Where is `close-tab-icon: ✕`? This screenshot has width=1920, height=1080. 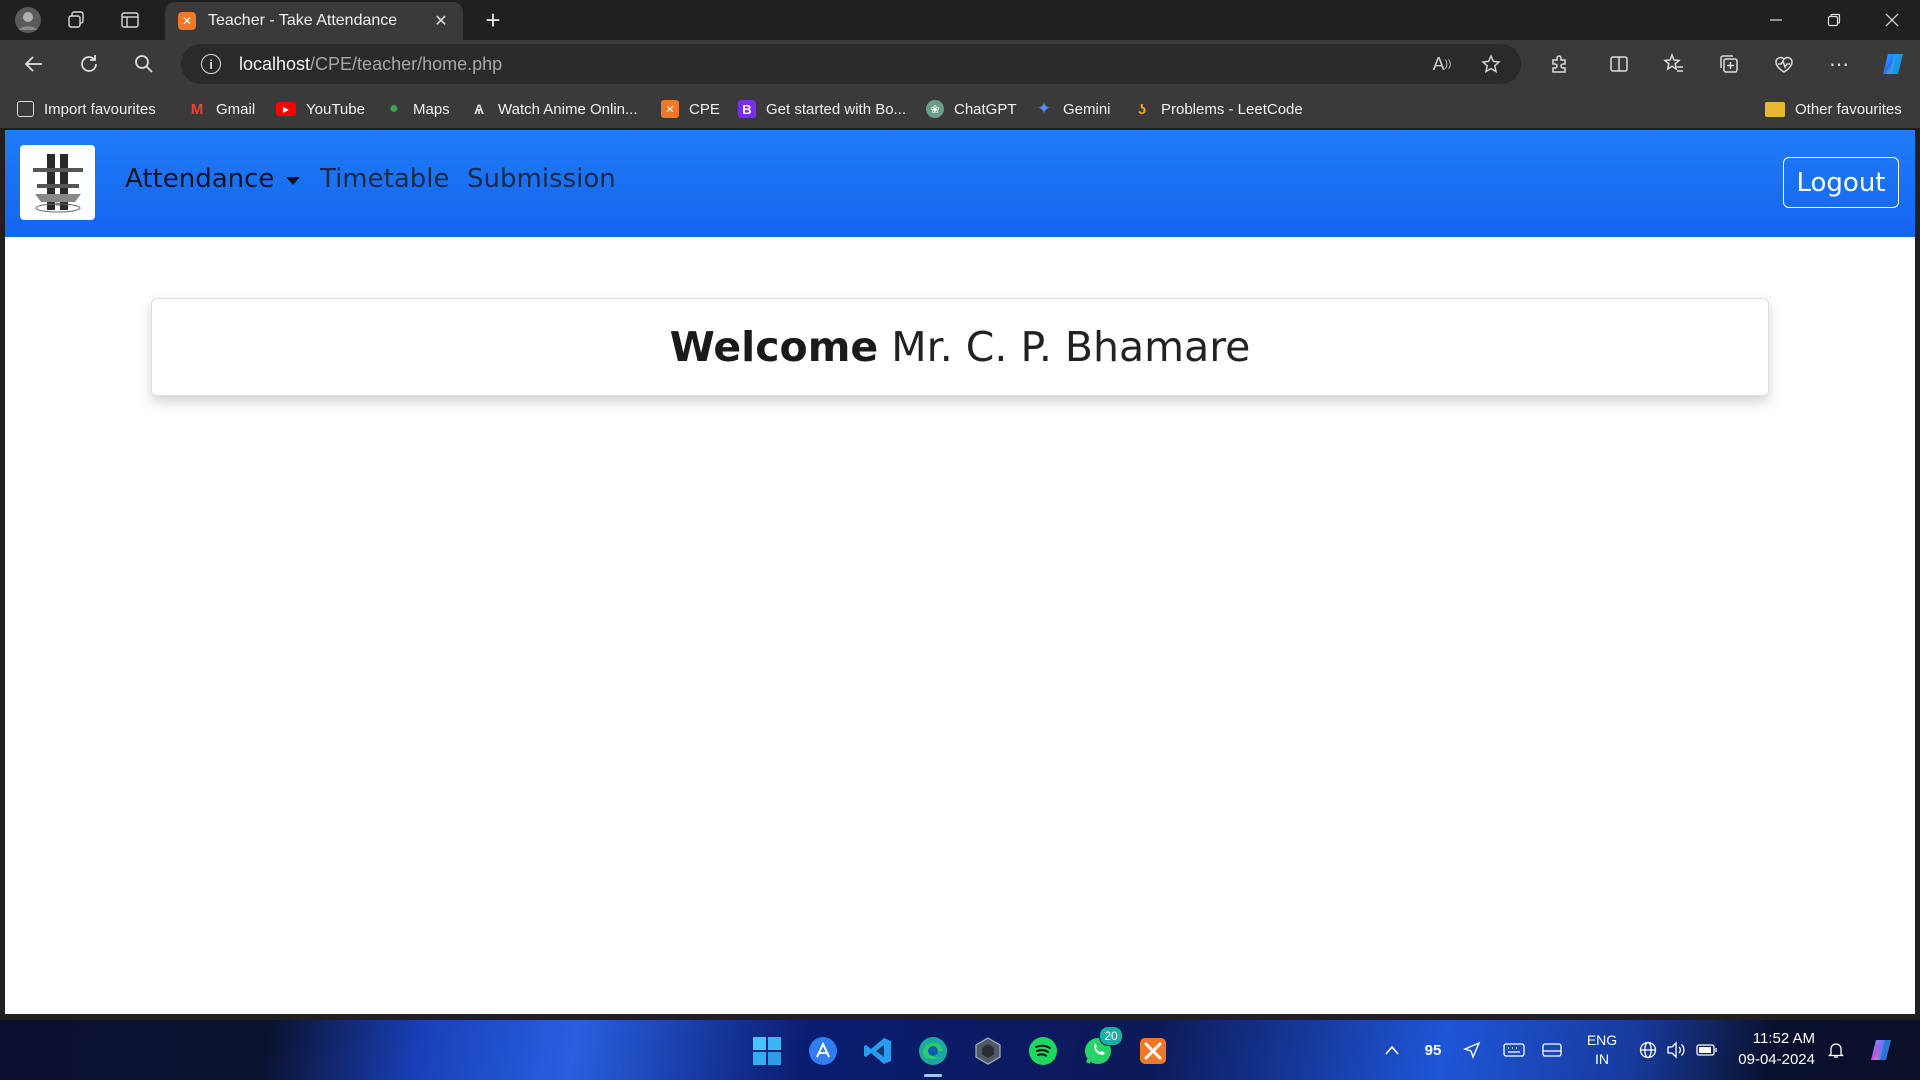
close-tab-icon: ✕ is located at coordinates (441, 21).